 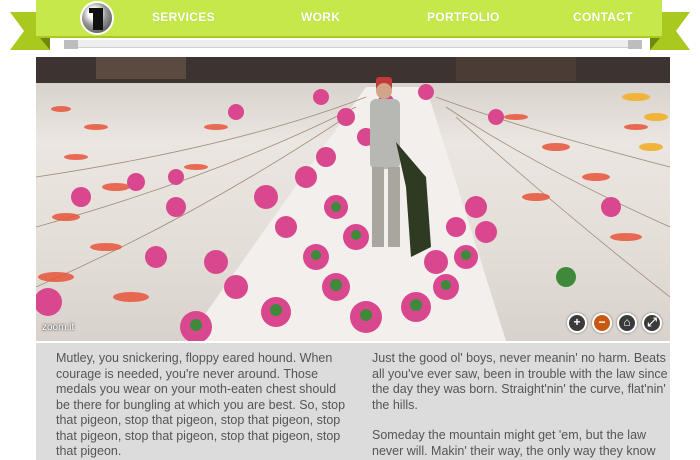 What do you see at coordinates (349, 19) in the screenshot?
I see `main-nav: SERVICES WORK PORTFOLIO CONTACT` at bounding box center [349, 19].